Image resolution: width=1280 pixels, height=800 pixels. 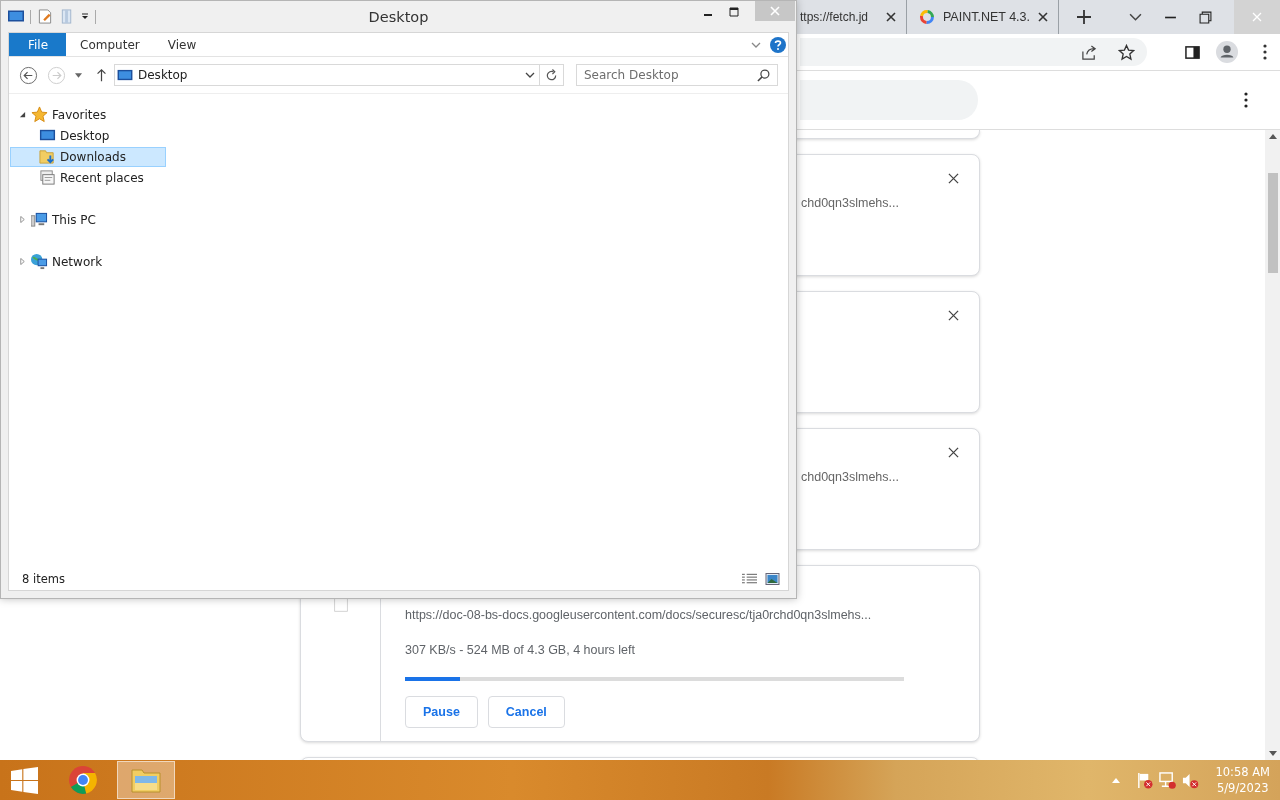 I want to click on folder-icon, so click(x=146, y=780).